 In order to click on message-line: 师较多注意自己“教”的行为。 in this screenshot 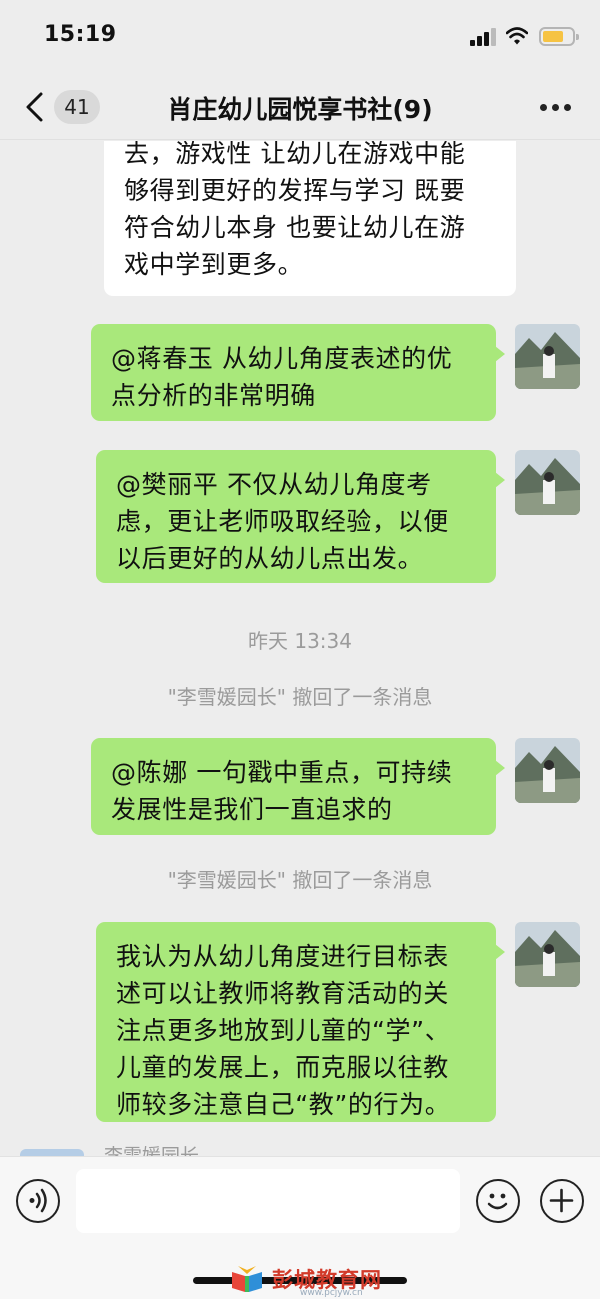, I will do `click(283, 1104)`.